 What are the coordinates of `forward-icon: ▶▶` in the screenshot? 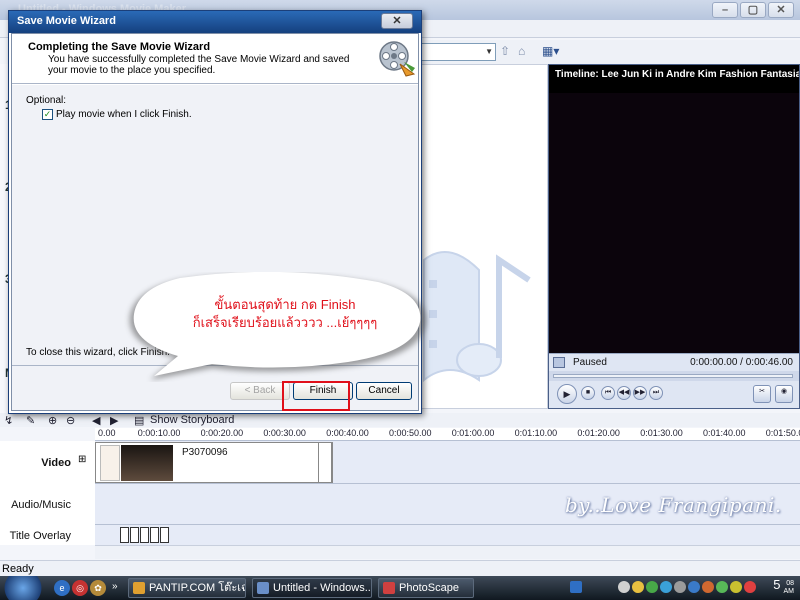 It's located at (640, 393).